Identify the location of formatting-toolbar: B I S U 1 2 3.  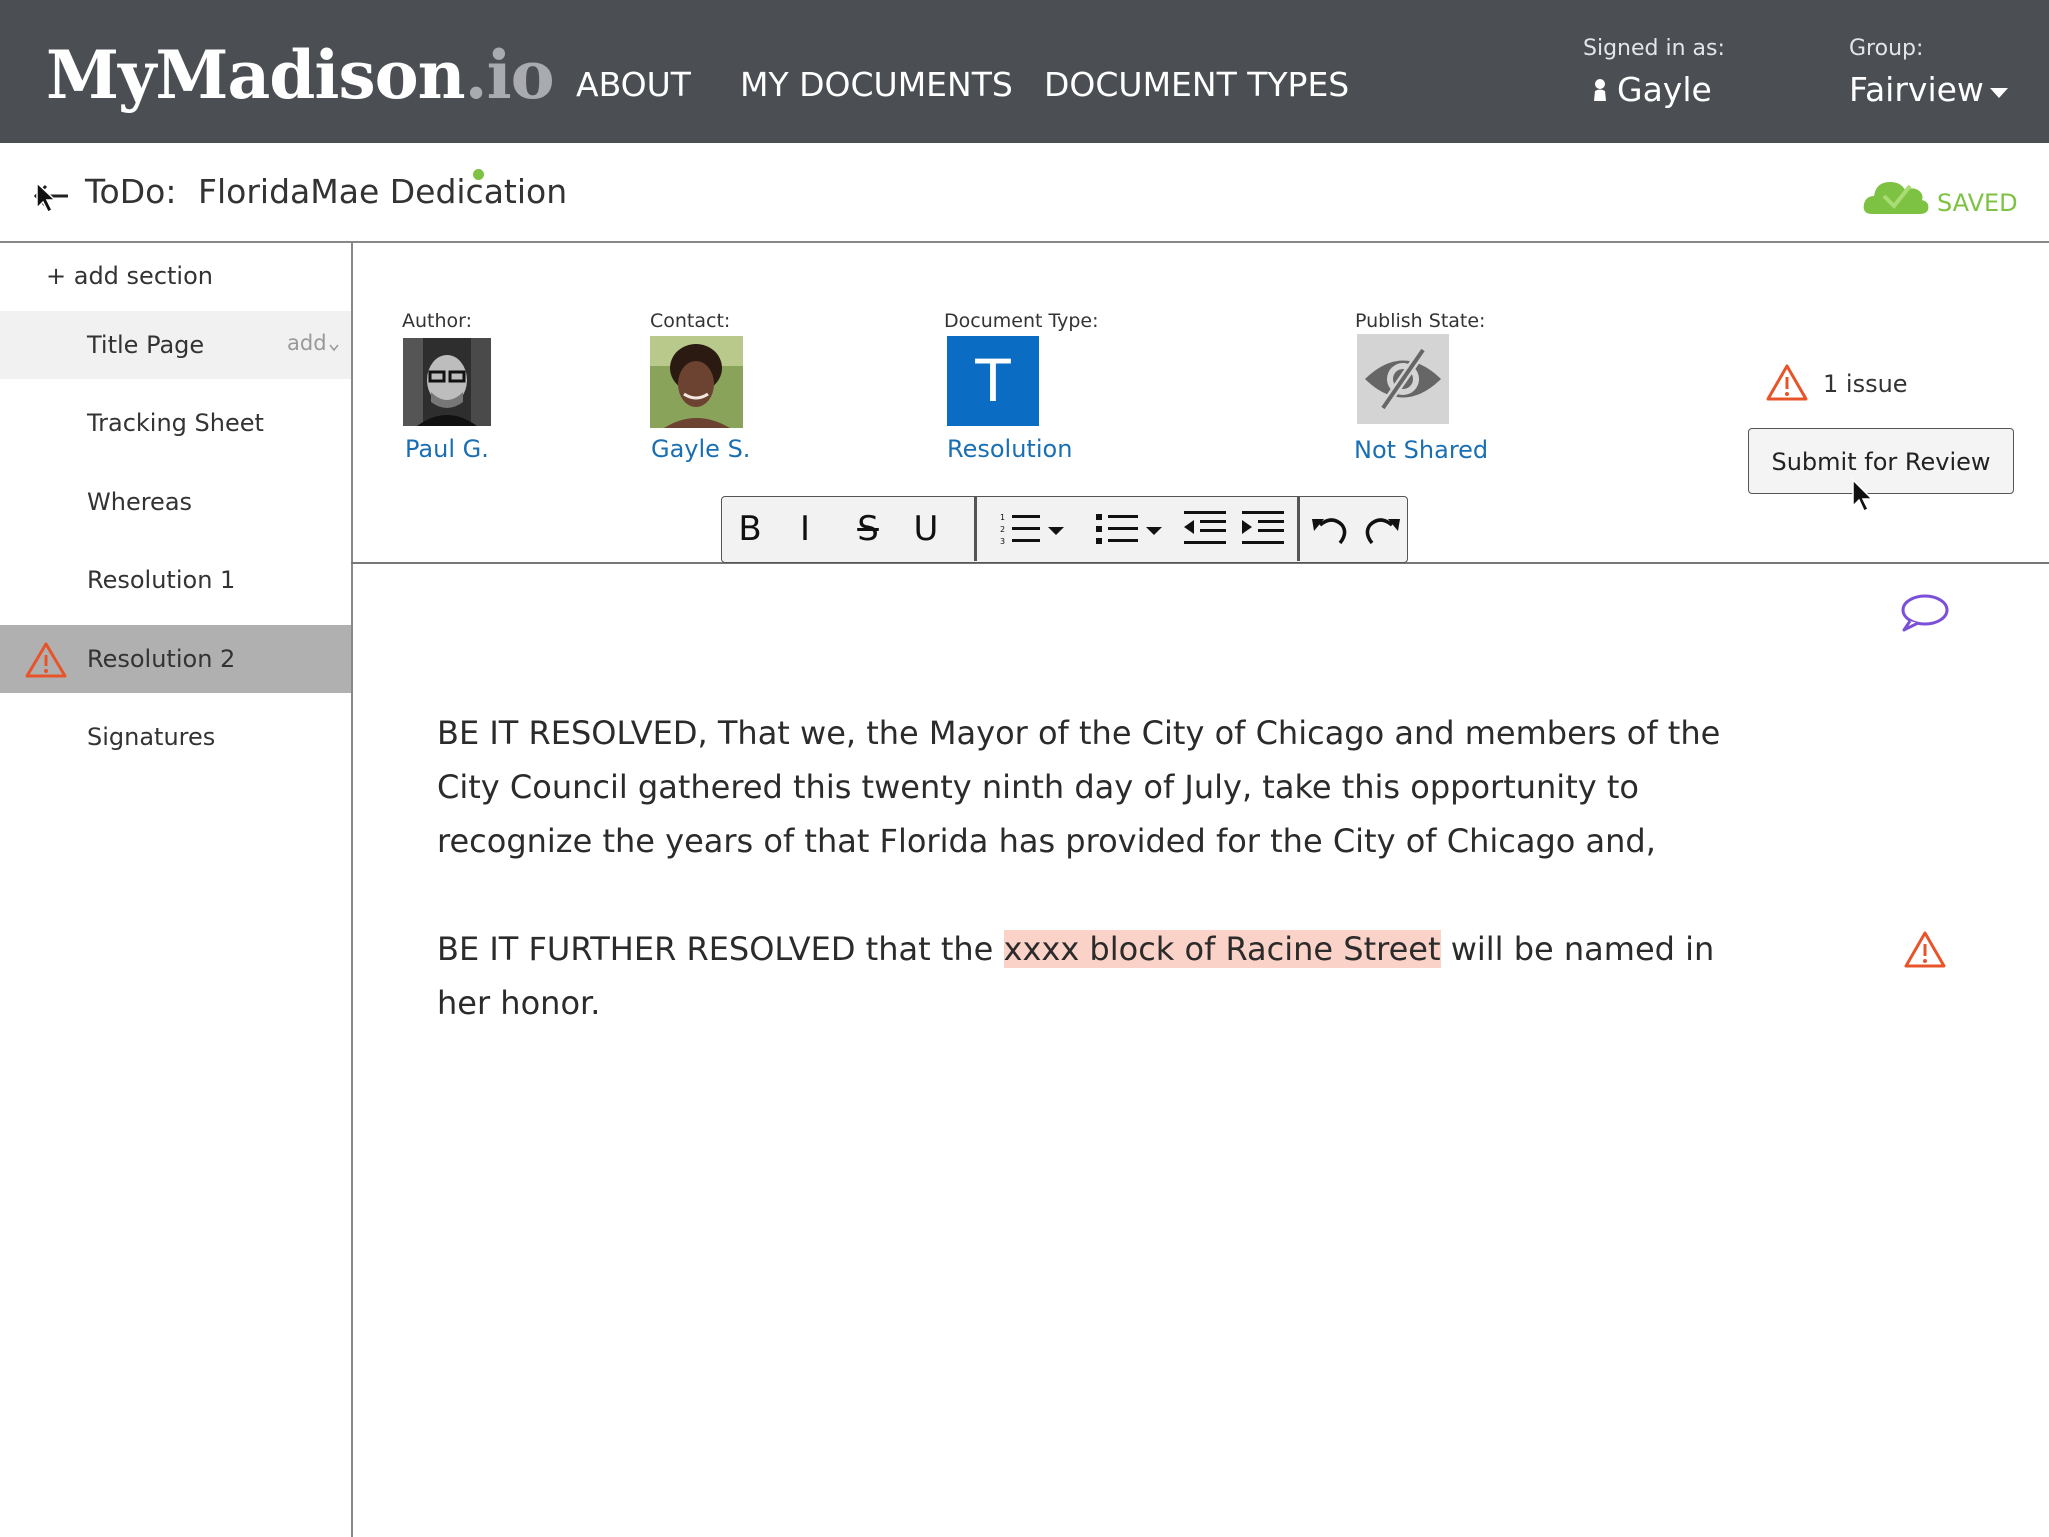
(1064, 529).